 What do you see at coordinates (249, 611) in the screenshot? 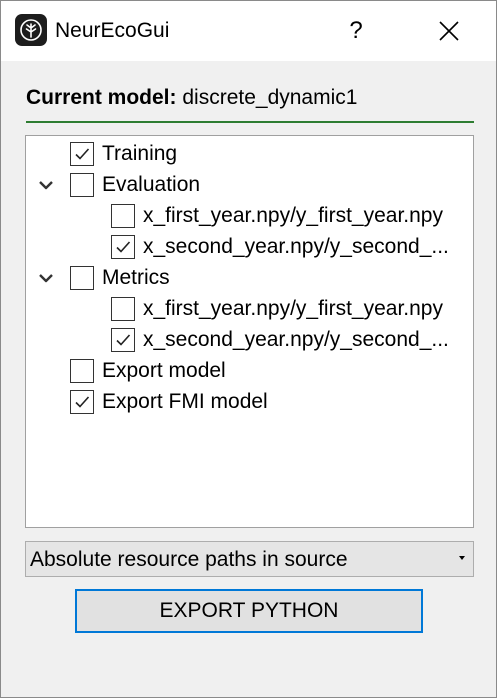
I see `export-python-button: EXPORT PYTHON` at bounding box center [249, 611].